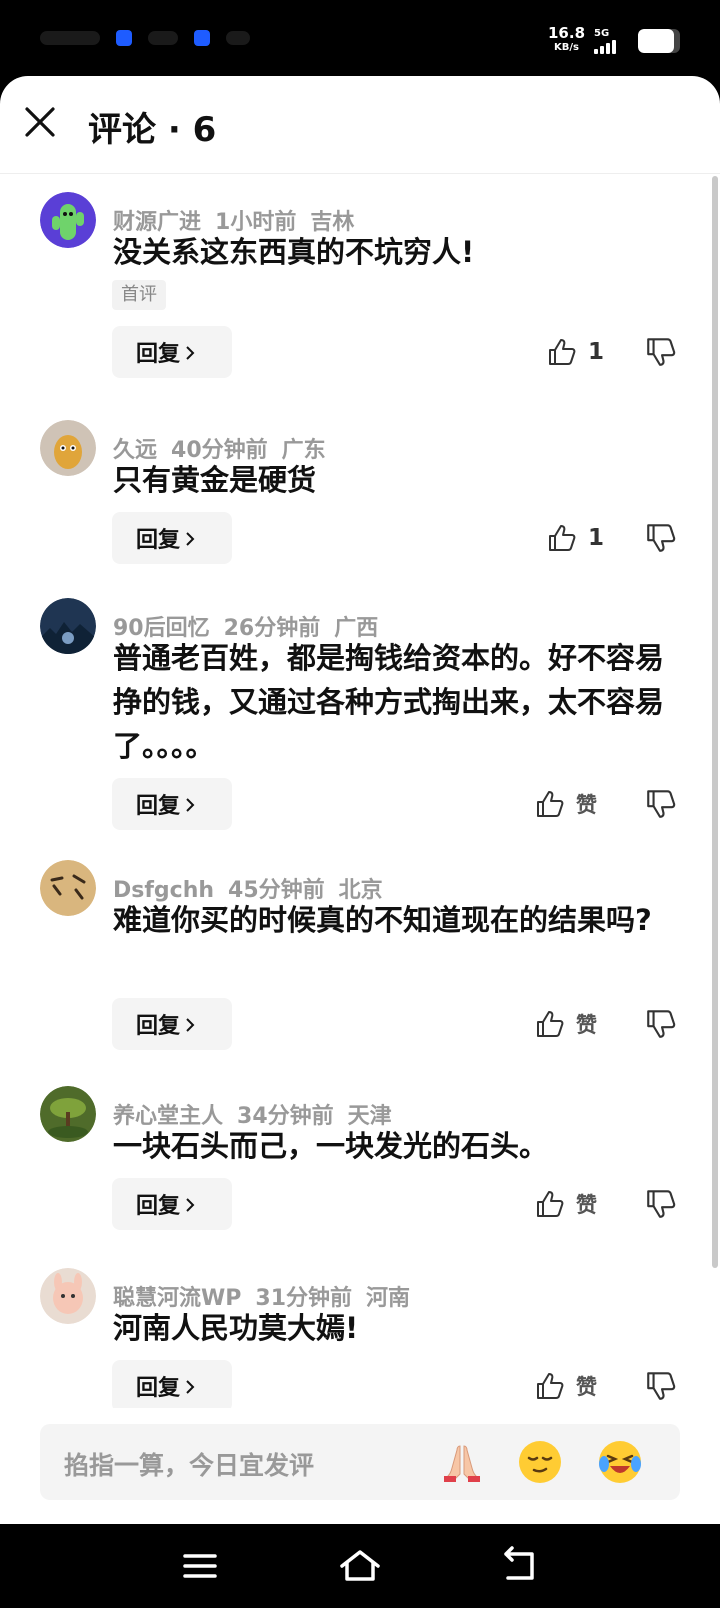 The image size is (720, 1608). What do you see at coordinates (360, 38) in the screenshot?
I see `status-bar: 16.8 KB/s 5G` at bounding box center [360, 38].